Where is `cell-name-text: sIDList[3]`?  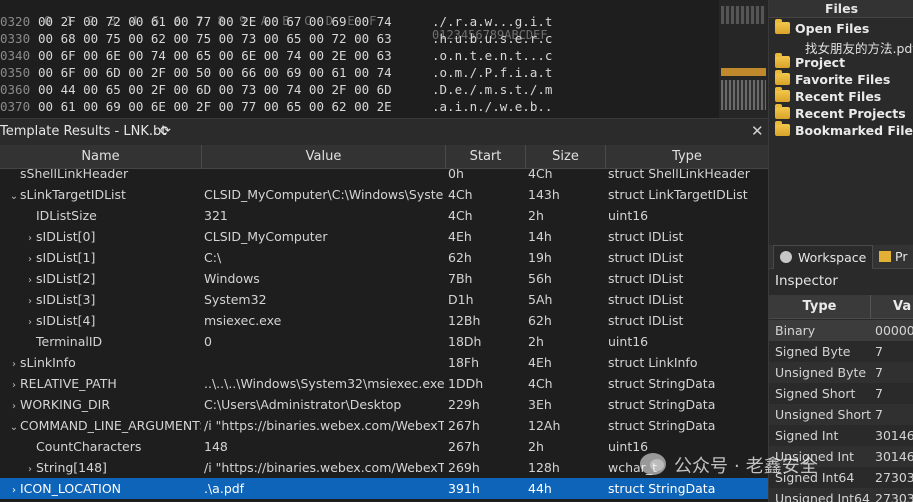 cell-name-text: sIDList[3] is located at coordinates (66, 299).